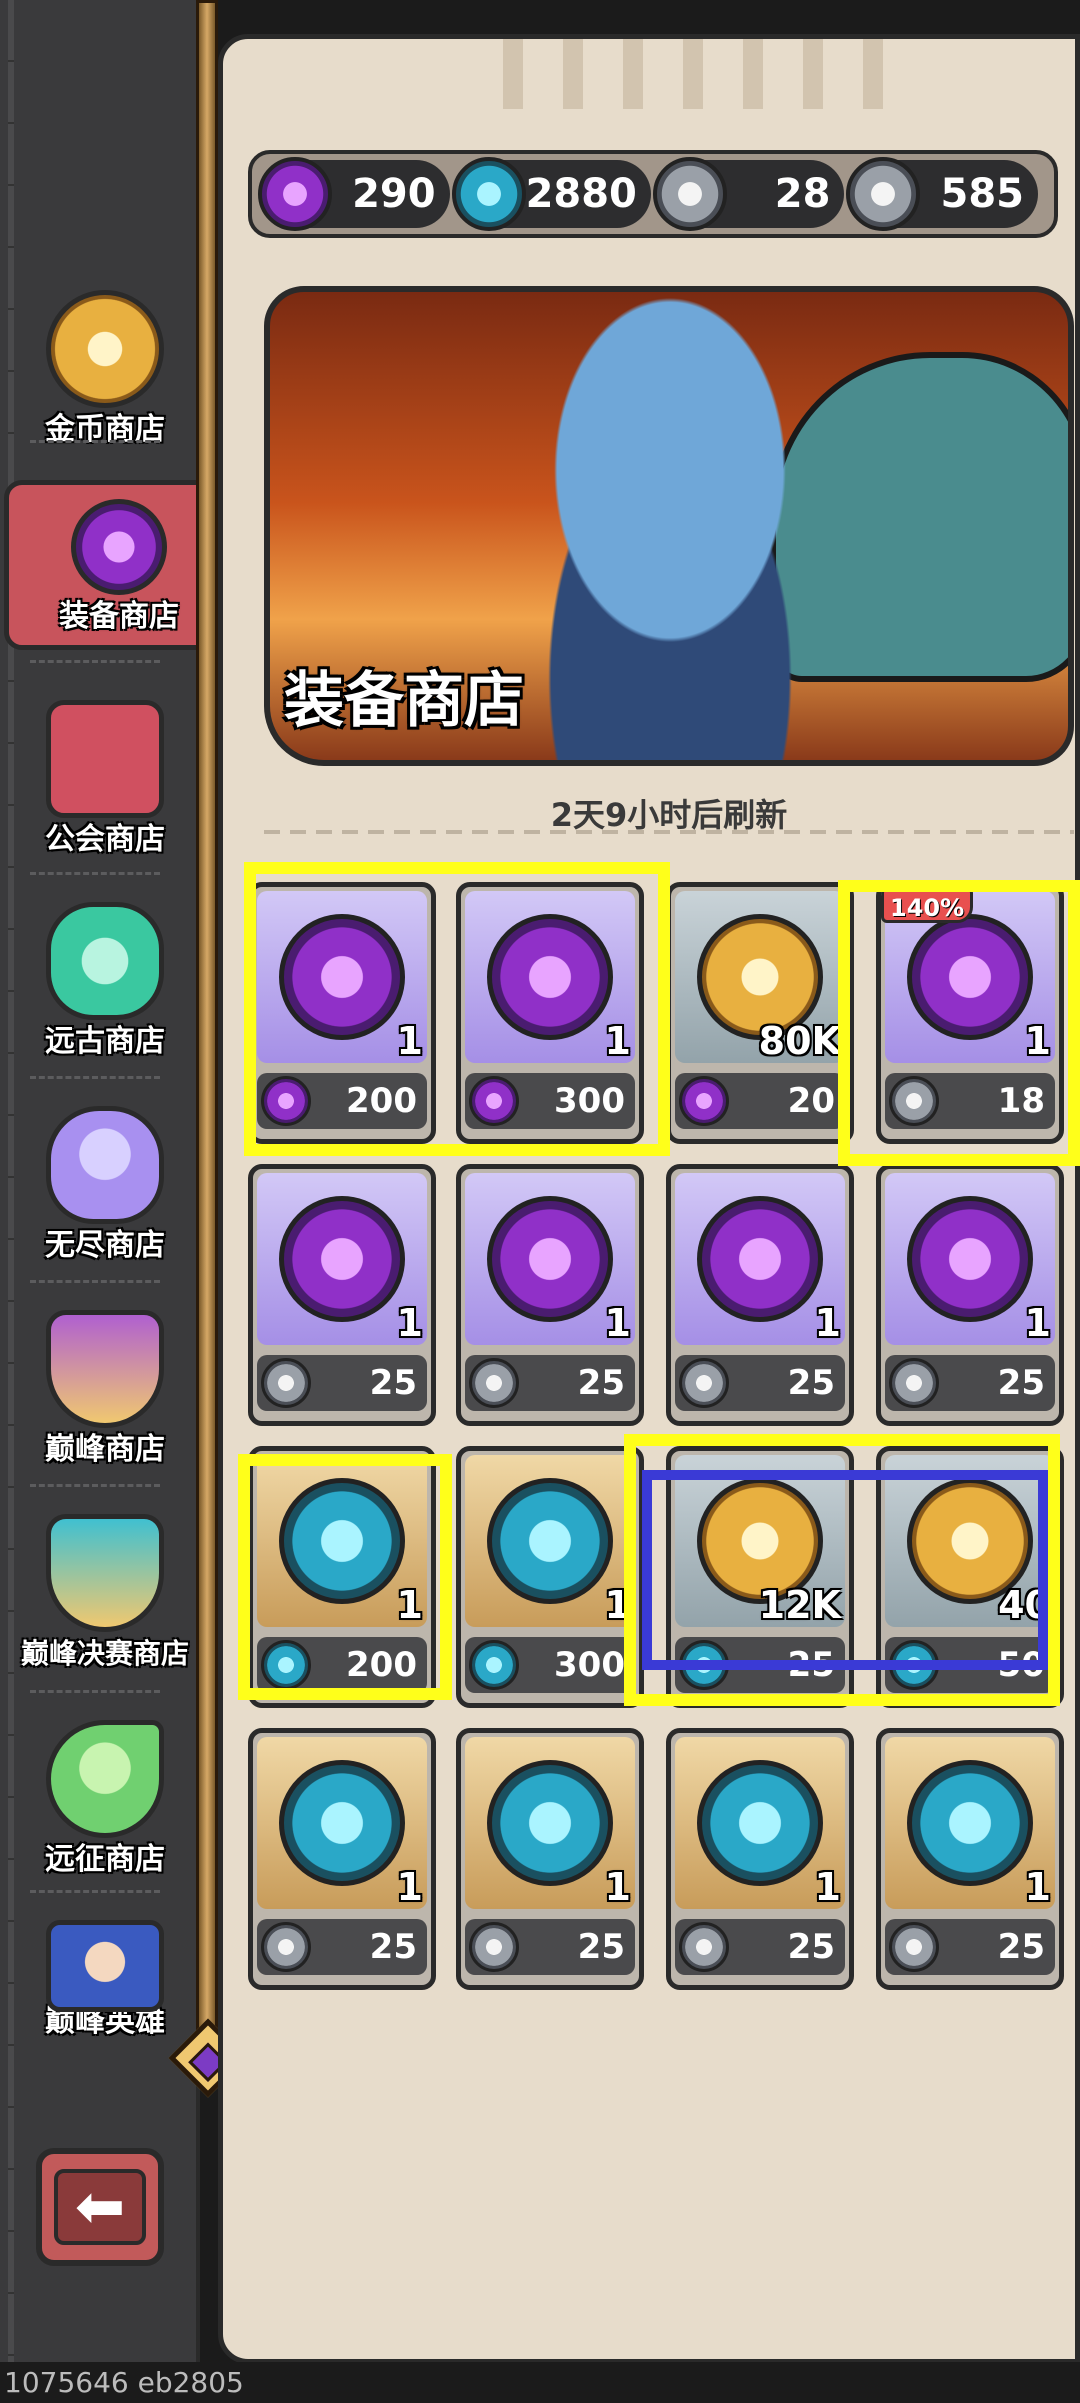 The image size is (1080, 2403). What do you see at coordinates (342, 1823) in the screenshot?
I see `gold-teal-helmet-icon` at bounding box center [342, 1823].